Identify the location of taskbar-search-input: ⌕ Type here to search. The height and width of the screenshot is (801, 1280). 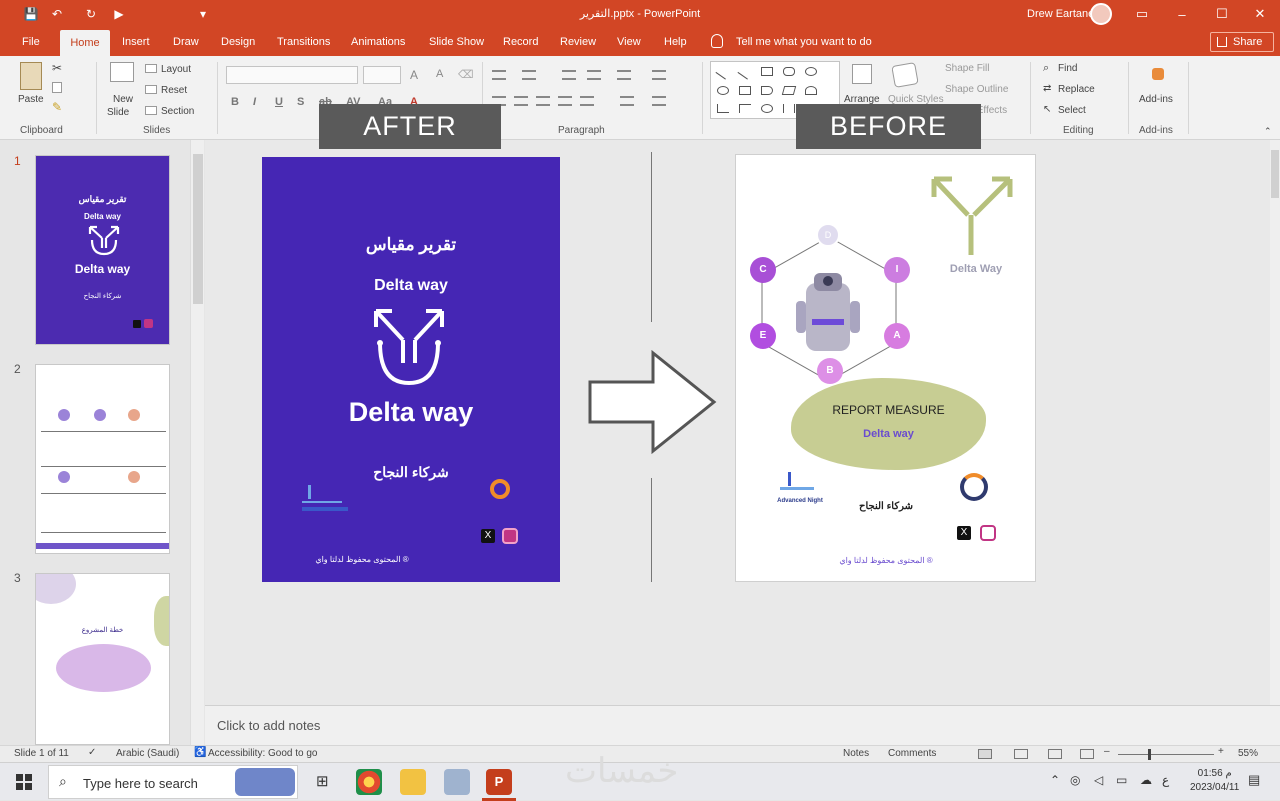
(173, 782).